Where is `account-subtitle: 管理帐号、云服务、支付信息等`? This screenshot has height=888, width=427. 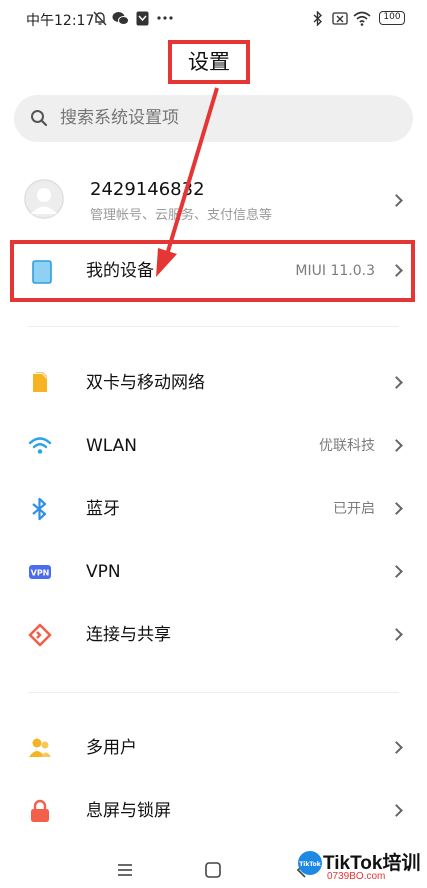
account-subtitle: 管理帐号、云服务、支付信息等 is located at coordinates (181, 215).